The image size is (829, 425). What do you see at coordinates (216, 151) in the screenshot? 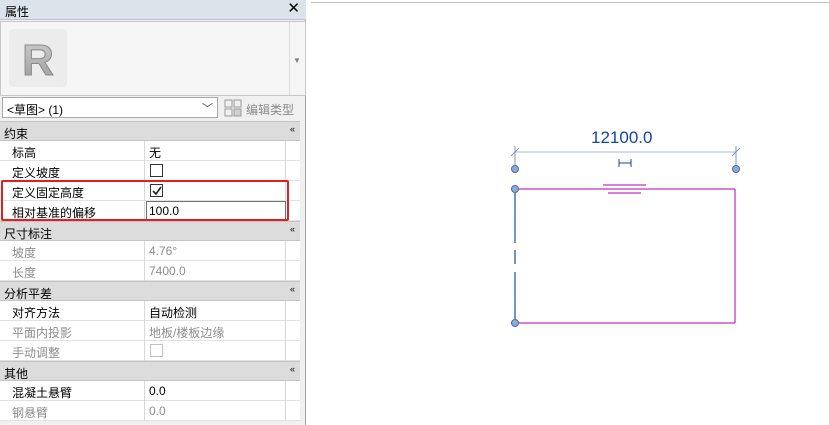
I see `level-value: 无` at bounding box center [216, 151].